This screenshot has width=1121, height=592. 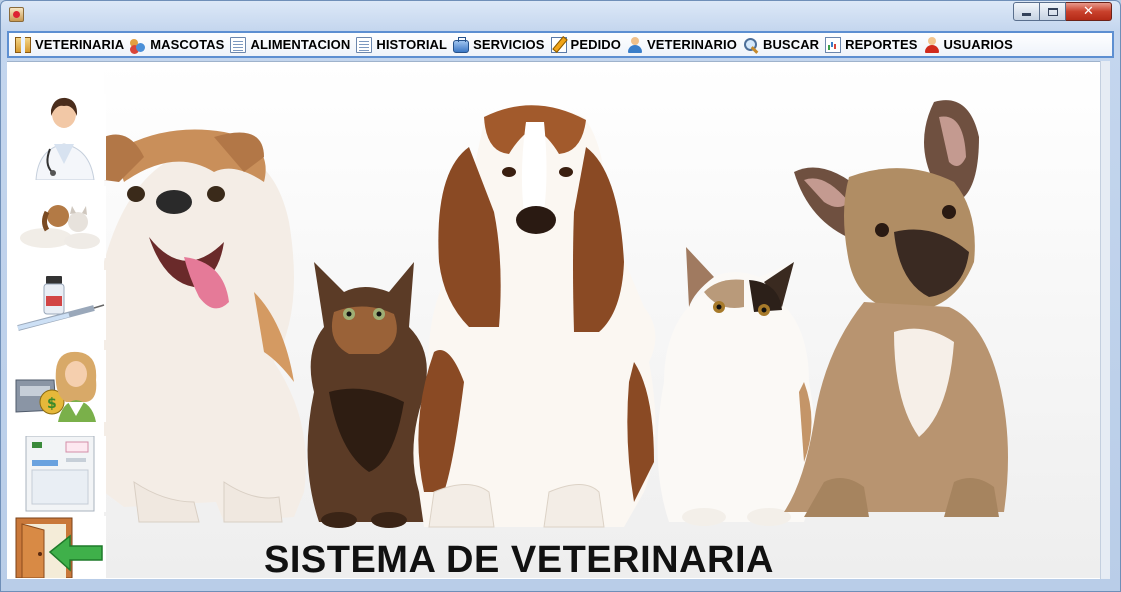 I want to click on sidebar-button-exit, so click(x=60, y=547).